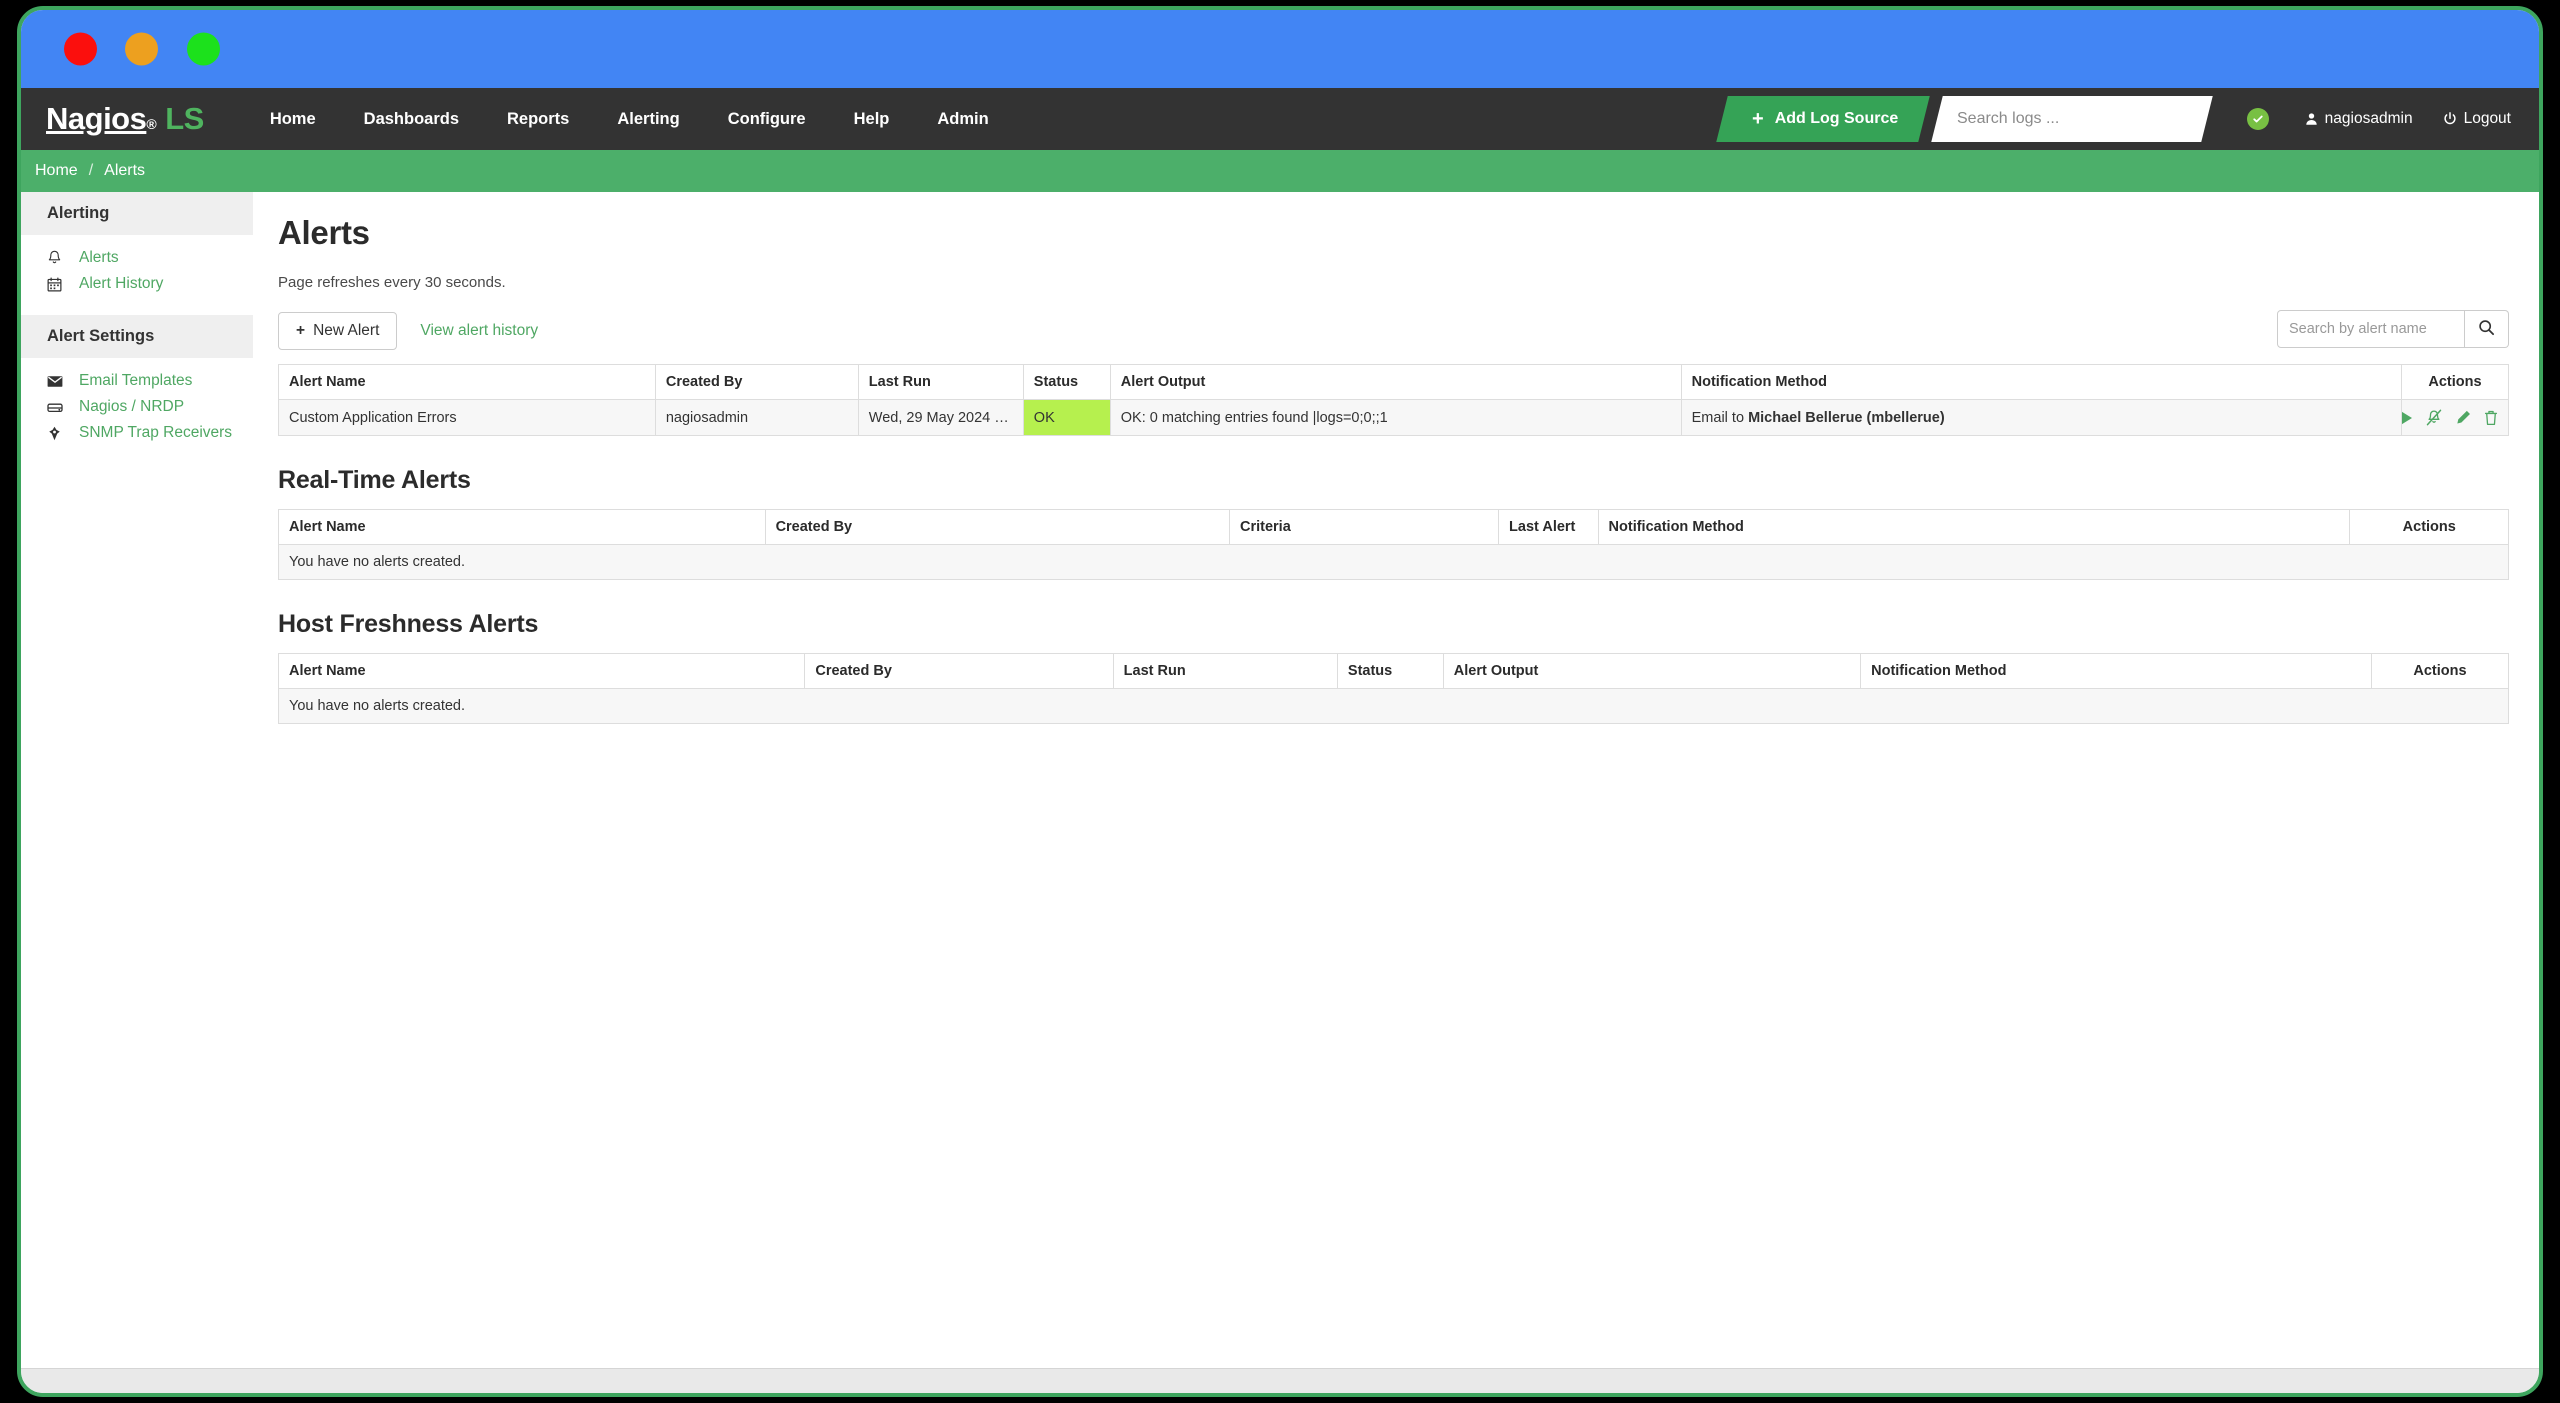 The width and height of the screenshot is (2560, 1403). I want to click on sidebar-item-label: Email Templates, so click(136, 380).